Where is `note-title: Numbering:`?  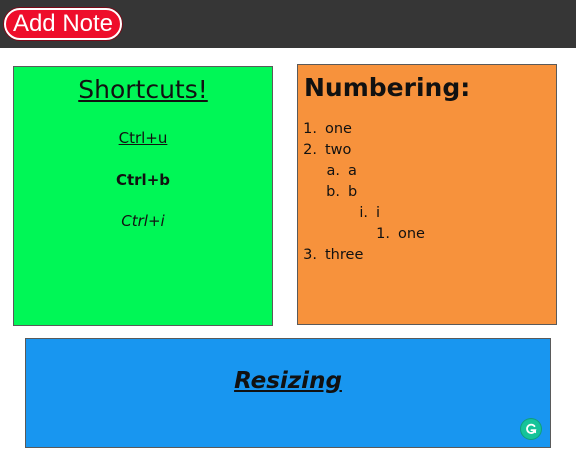 note-title: Numbering: is located at coordinates (387, 87).